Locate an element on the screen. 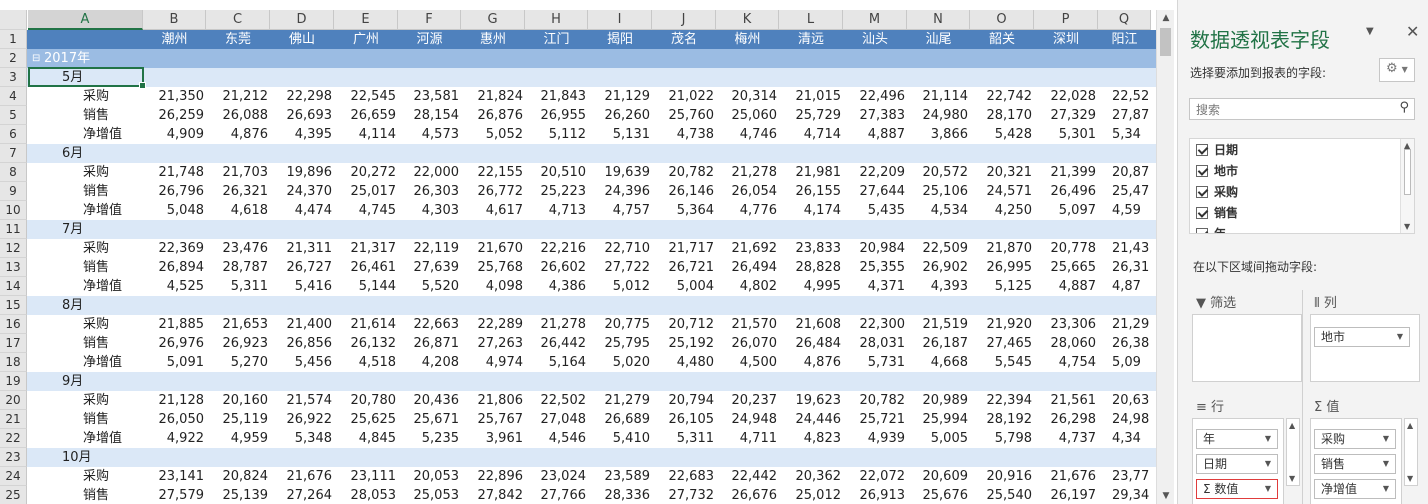 The width and height of the screenshot is (1428, 504). value-cell: 23,111 is located at coordinates (366, 476).